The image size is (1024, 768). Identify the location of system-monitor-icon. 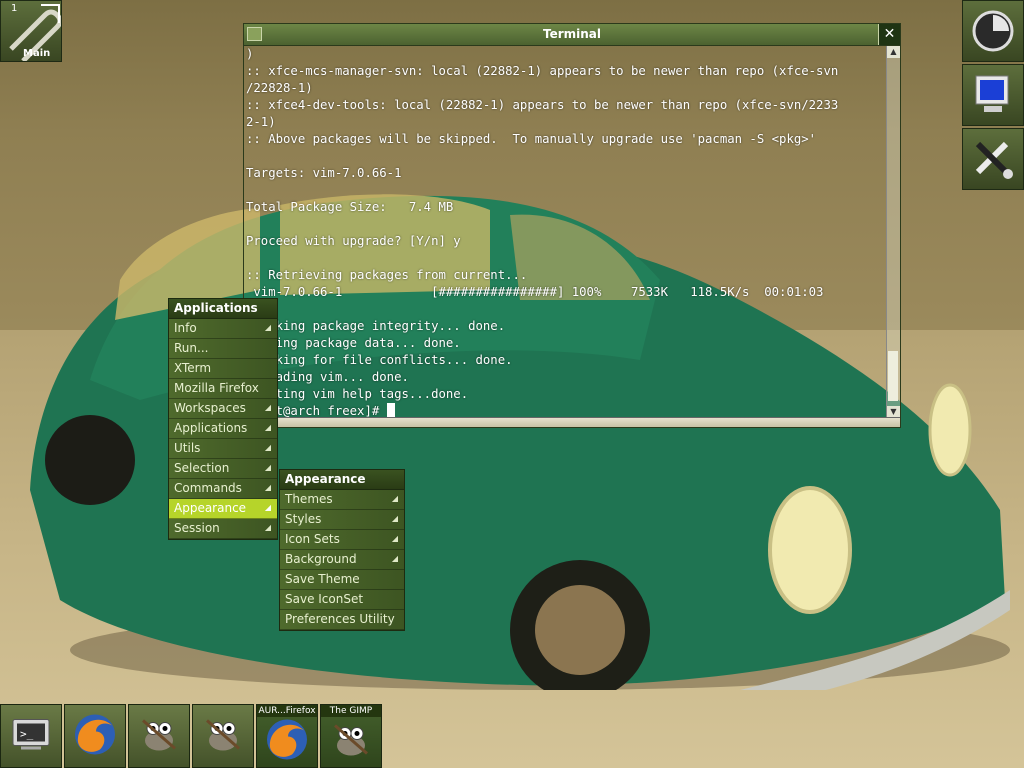
(993, 31).